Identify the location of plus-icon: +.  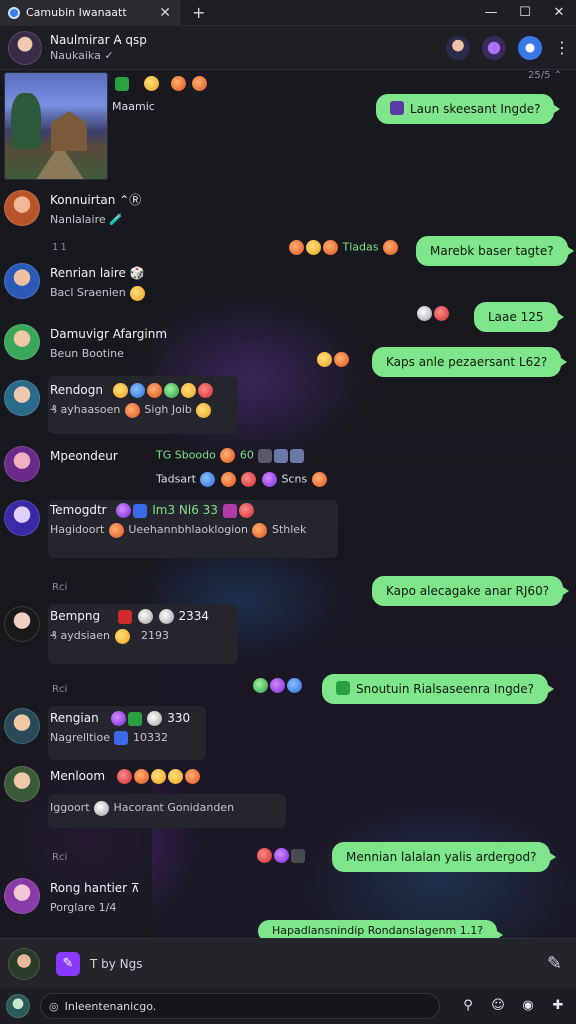
(198, 12).